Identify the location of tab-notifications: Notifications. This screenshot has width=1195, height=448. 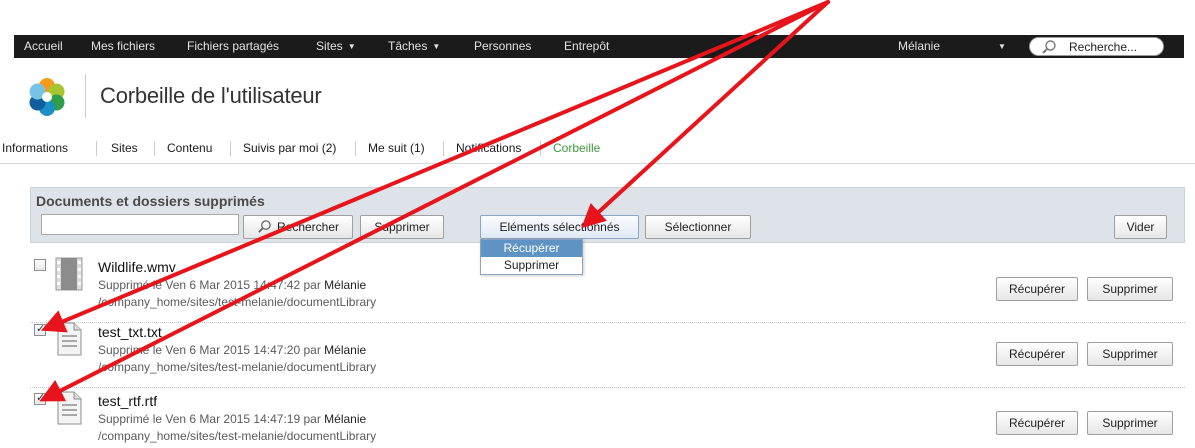
(488, 148).